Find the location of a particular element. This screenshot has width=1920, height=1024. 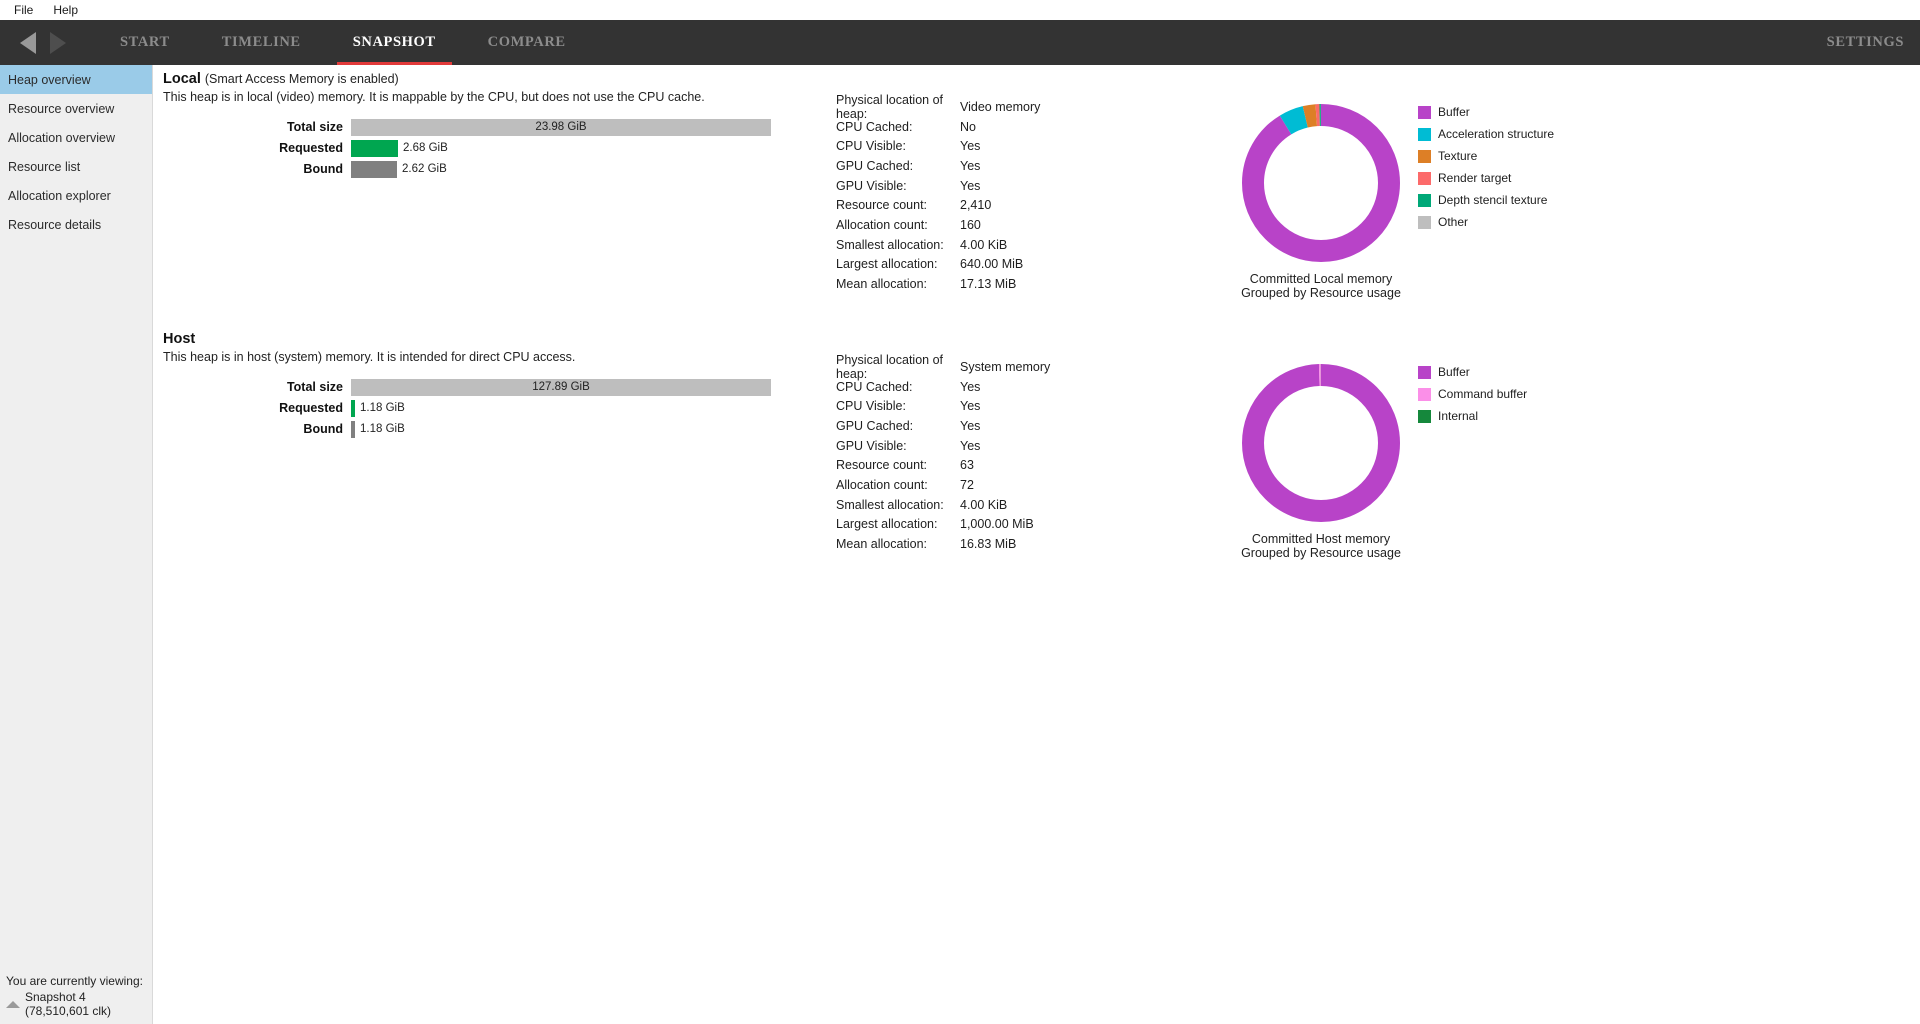

triangle-right-icon is located at coordinates (58, 42).